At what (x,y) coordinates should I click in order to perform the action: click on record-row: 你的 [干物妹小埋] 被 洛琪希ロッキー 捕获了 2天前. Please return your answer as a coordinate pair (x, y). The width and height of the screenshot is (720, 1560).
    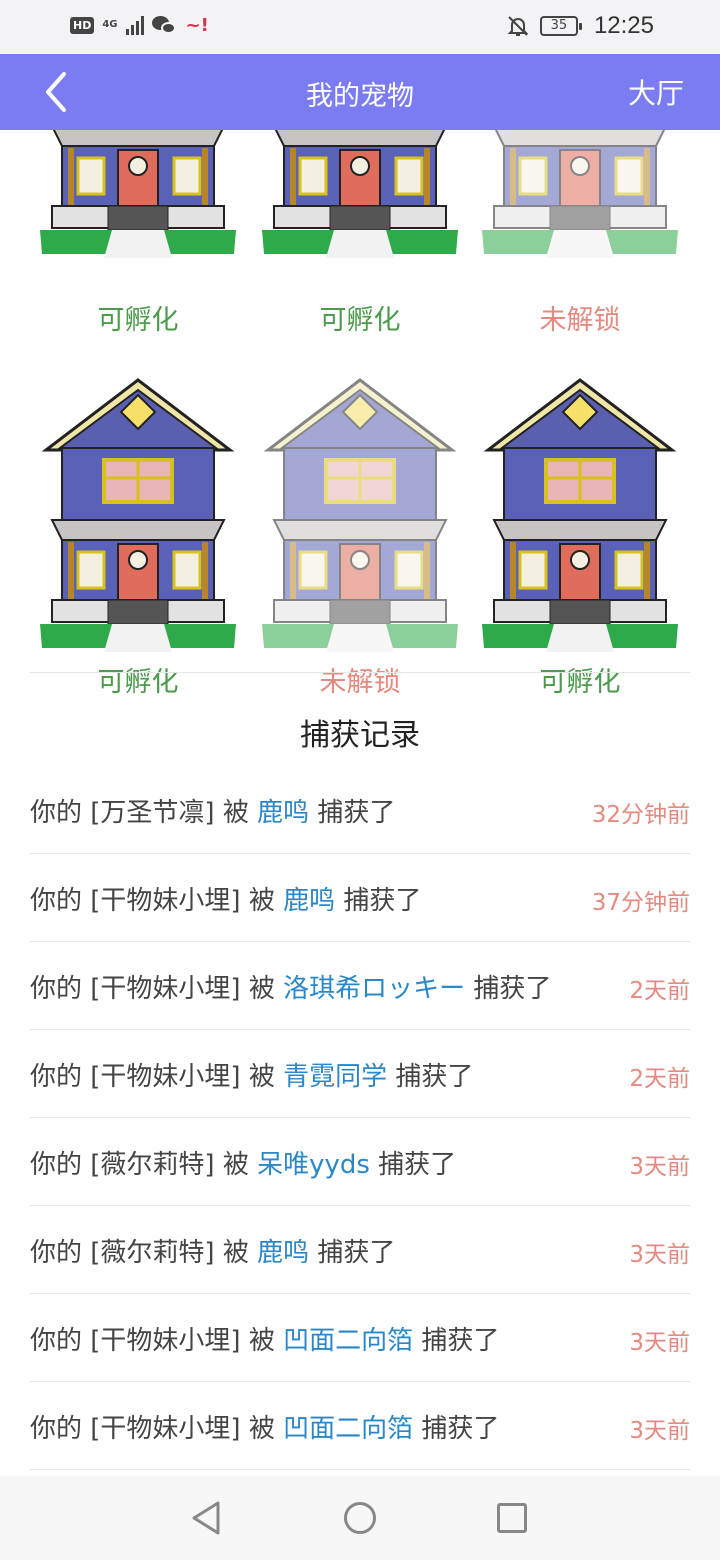
    Looking at the image, I should click on (360, 986).